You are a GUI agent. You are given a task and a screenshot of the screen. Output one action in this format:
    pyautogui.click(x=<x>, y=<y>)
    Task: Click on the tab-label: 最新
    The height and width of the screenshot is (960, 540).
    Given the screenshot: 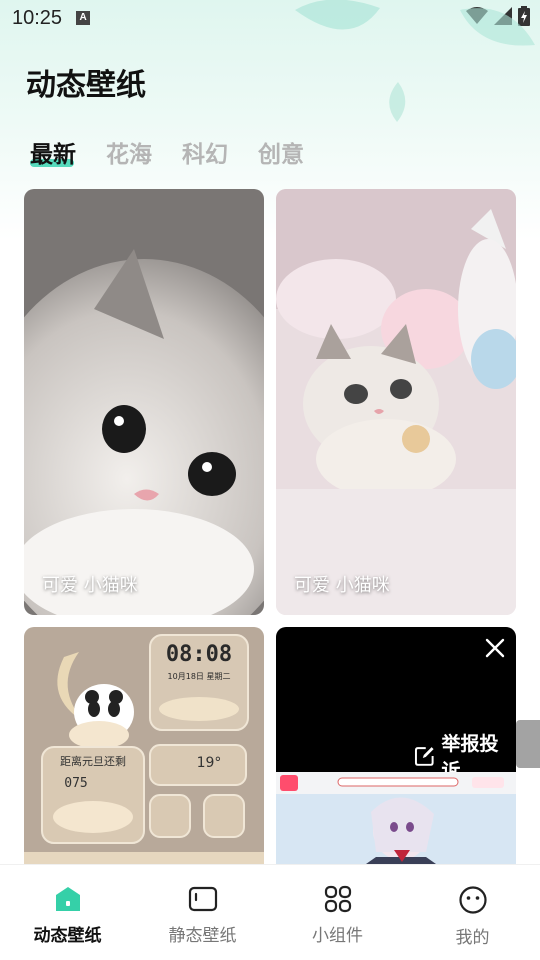 What is the action you would take?
    pyautogui.click(x=53, y=155)
    